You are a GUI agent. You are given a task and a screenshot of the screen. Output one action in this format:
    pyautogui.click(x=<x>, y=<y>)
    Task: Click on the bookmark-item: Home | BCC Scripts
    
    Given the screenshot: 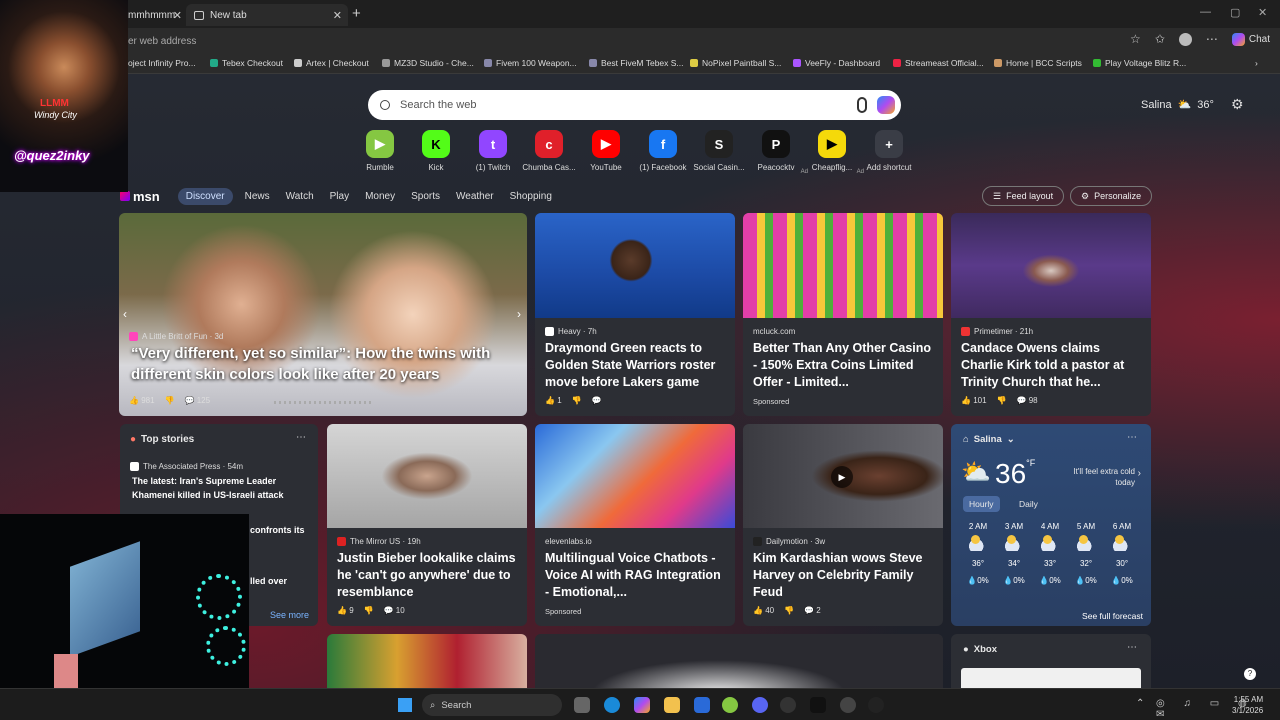 What is the action you would take?
    pyautogui.click(x=1038, y=63)
    